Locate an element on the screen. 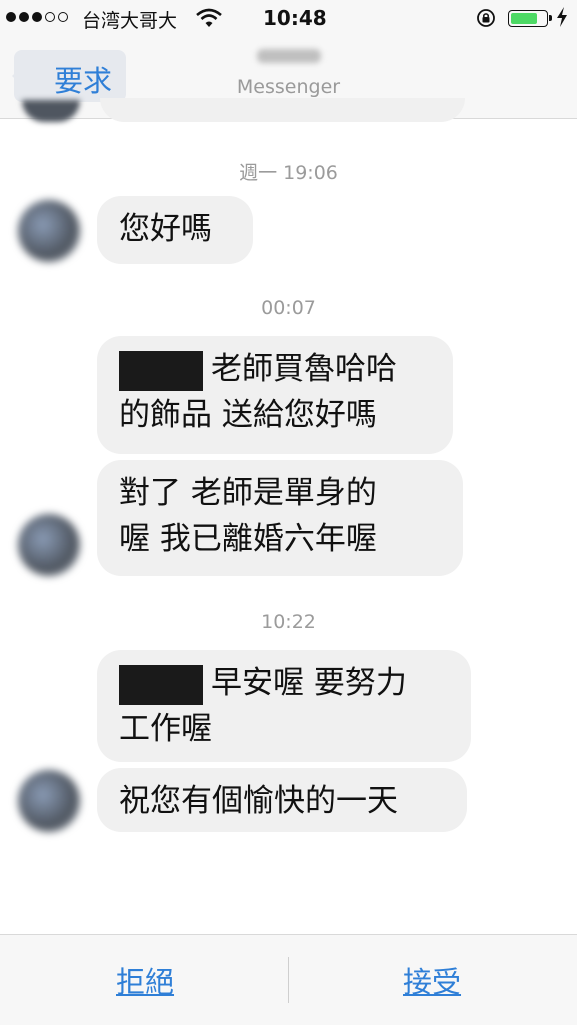  battery-level is located at coordinates (524, 18).